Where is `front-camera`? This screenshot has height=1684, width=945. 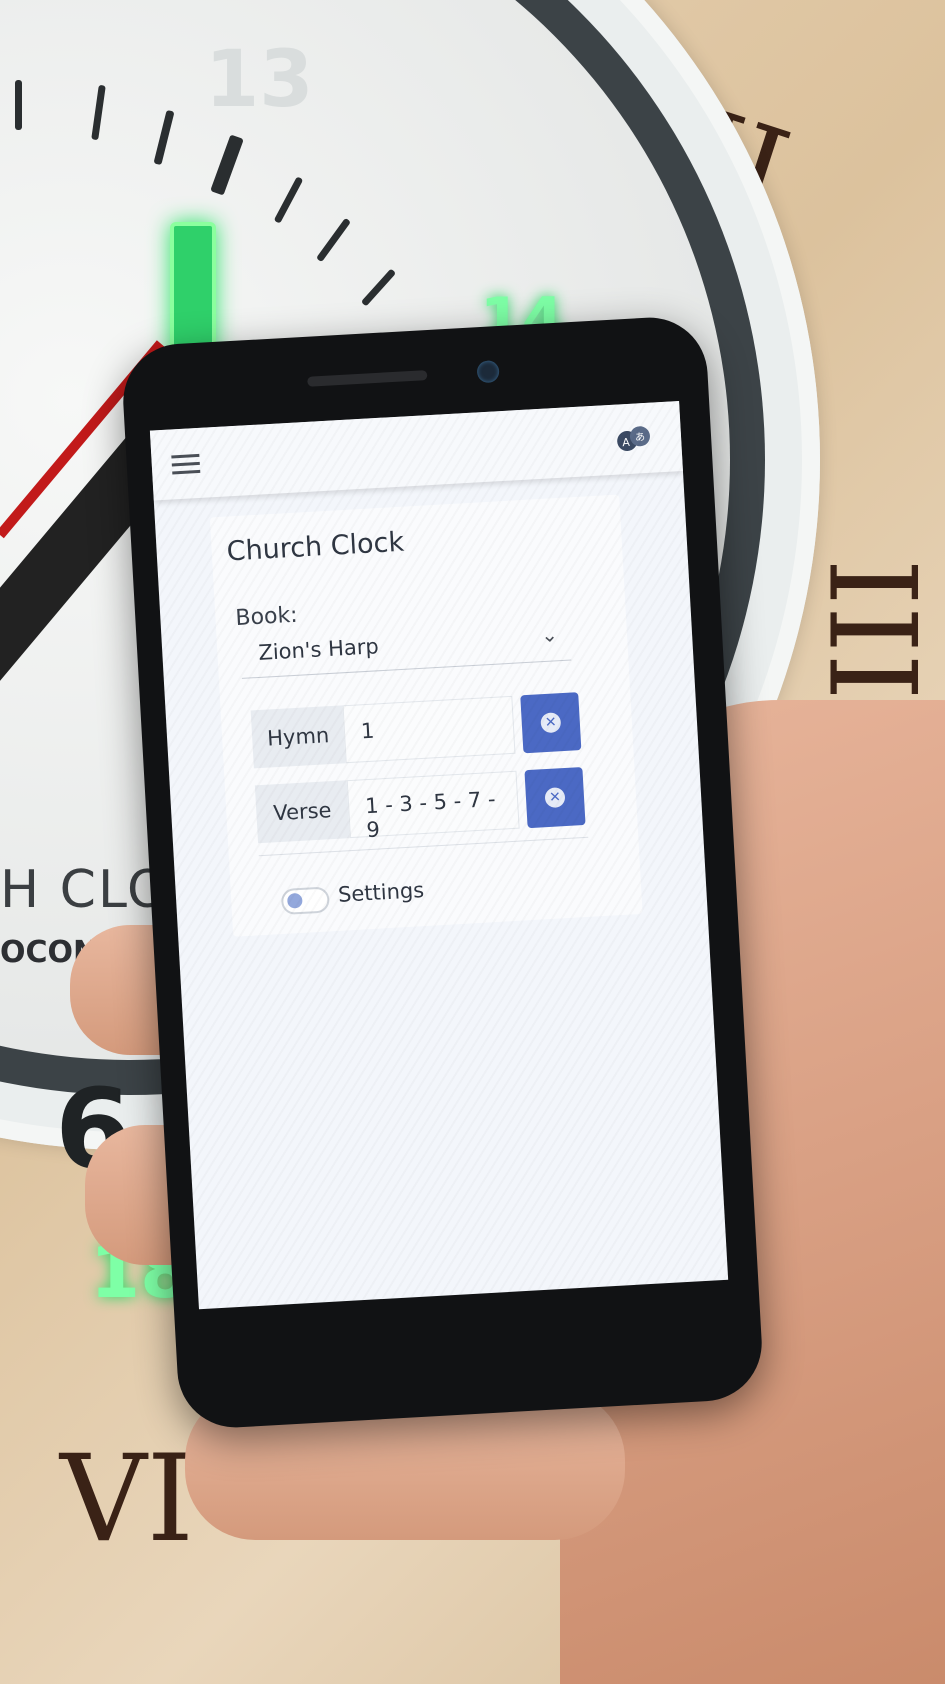
front-camera is located at coordinates (488, 372).